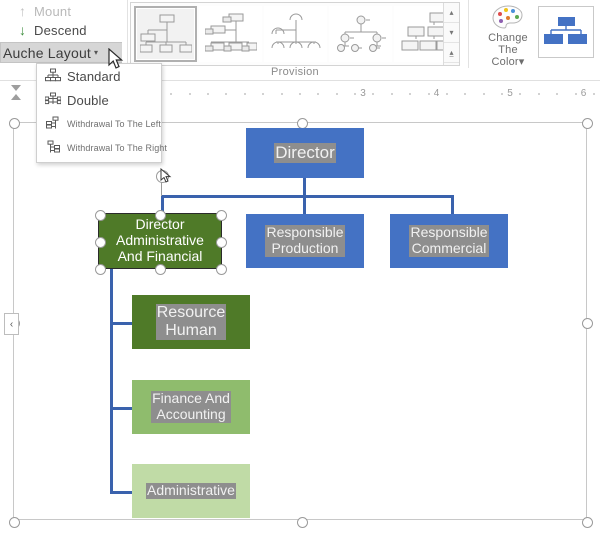  Describe the element at coordinates (587, 522) in the screenshot. I see `resize-handle-bottom-right` at that location.